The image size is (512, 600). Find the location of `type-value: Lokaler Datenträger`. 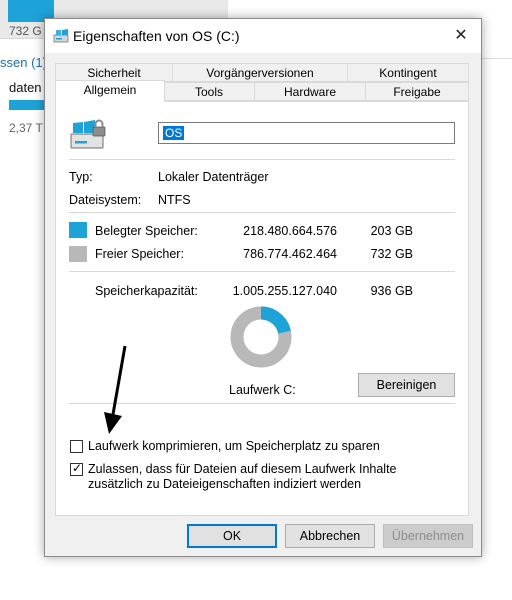

type-value: Lokaler Datenträger is located at coordinates (213, 177).